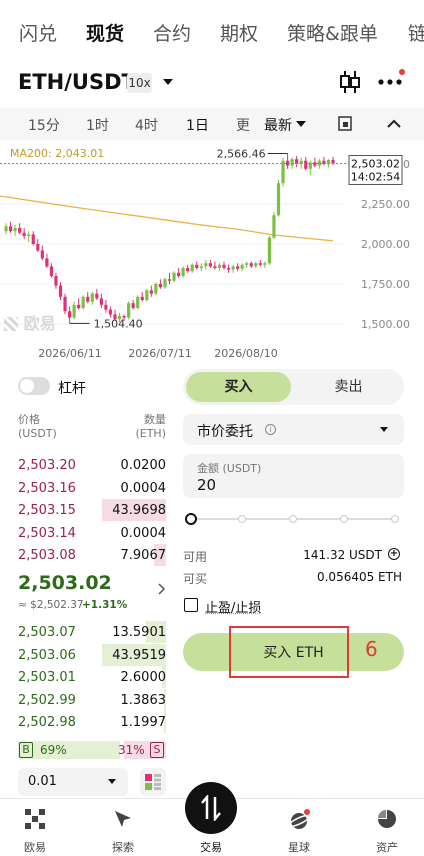 The width and height of the screenshot is (424, 856). I want to click on precision-dropdown-icon, so click(112, 781).